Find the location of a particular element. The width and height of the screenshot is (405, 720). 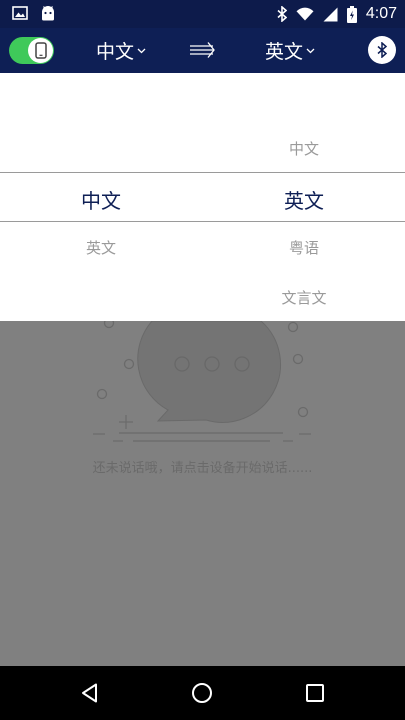

source-language-select: 中文 is located at coordinates (121, 50).